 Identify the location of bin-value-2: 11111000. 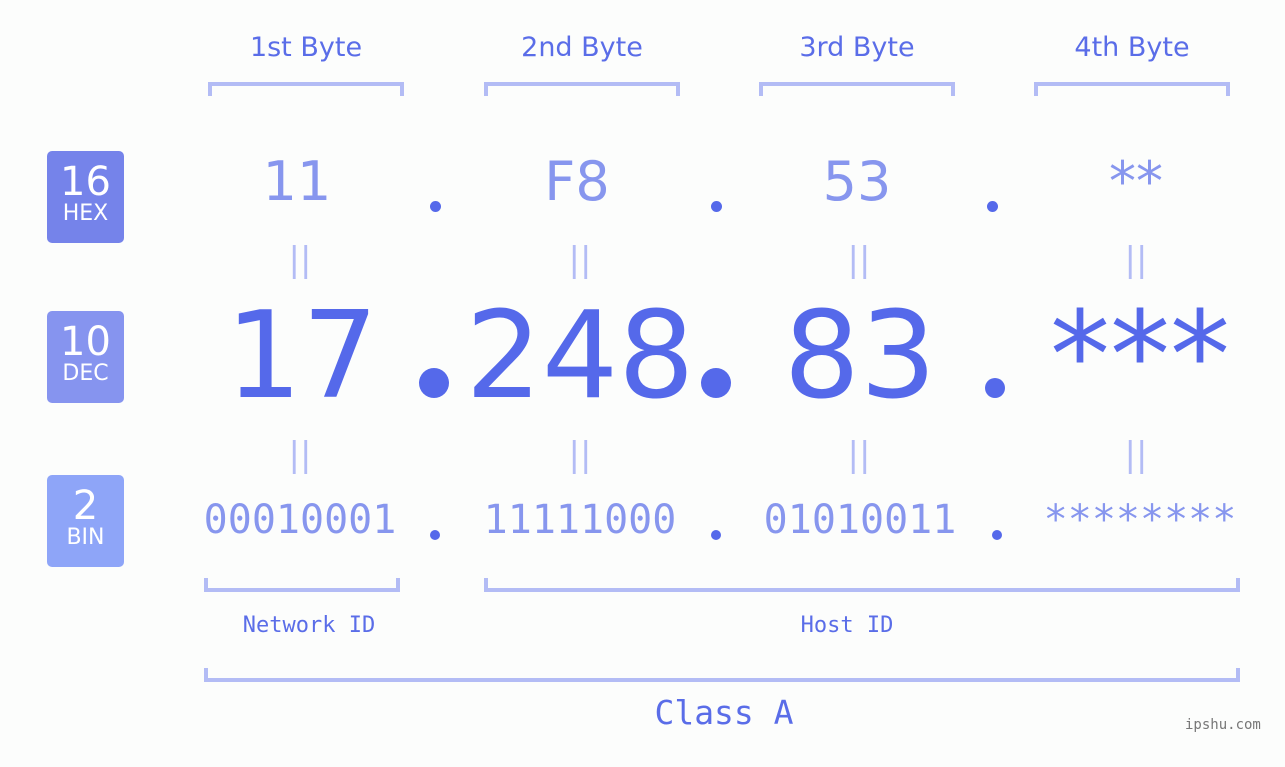
(580, 520).